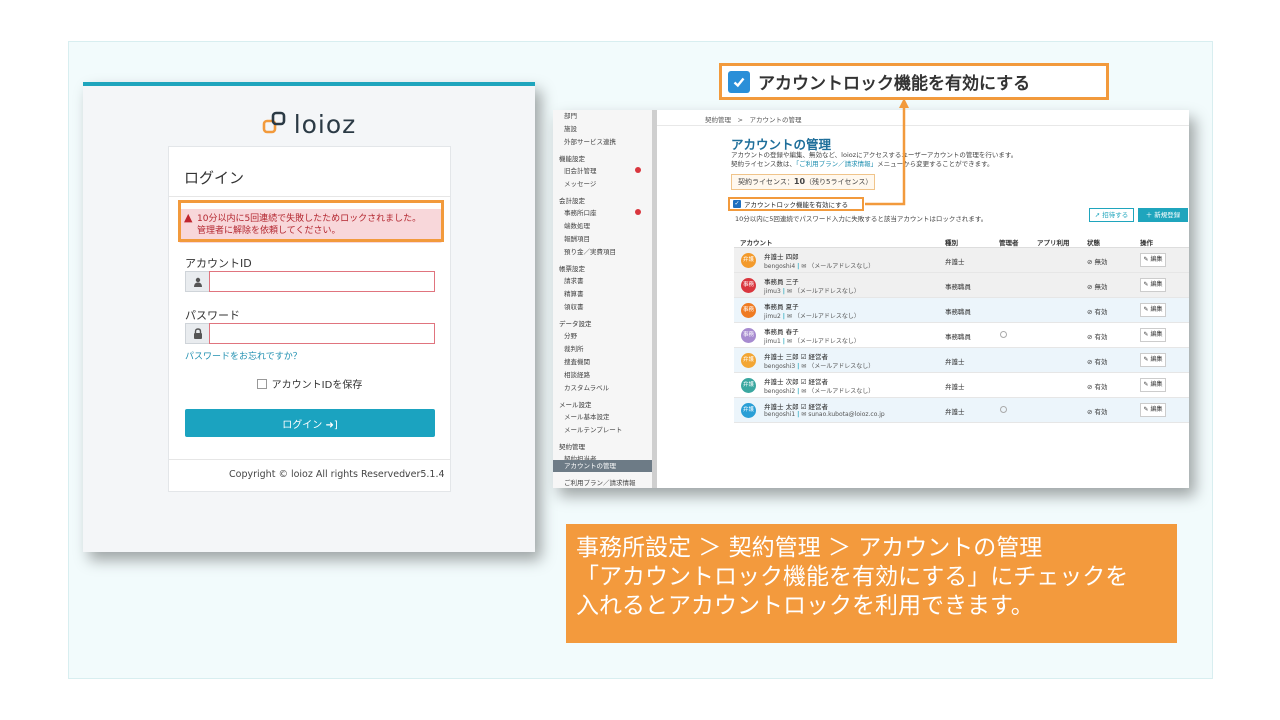 This screenshot has height=720, width=1280. I want to click on sidebar-item: 領収書, so click(574, 306).